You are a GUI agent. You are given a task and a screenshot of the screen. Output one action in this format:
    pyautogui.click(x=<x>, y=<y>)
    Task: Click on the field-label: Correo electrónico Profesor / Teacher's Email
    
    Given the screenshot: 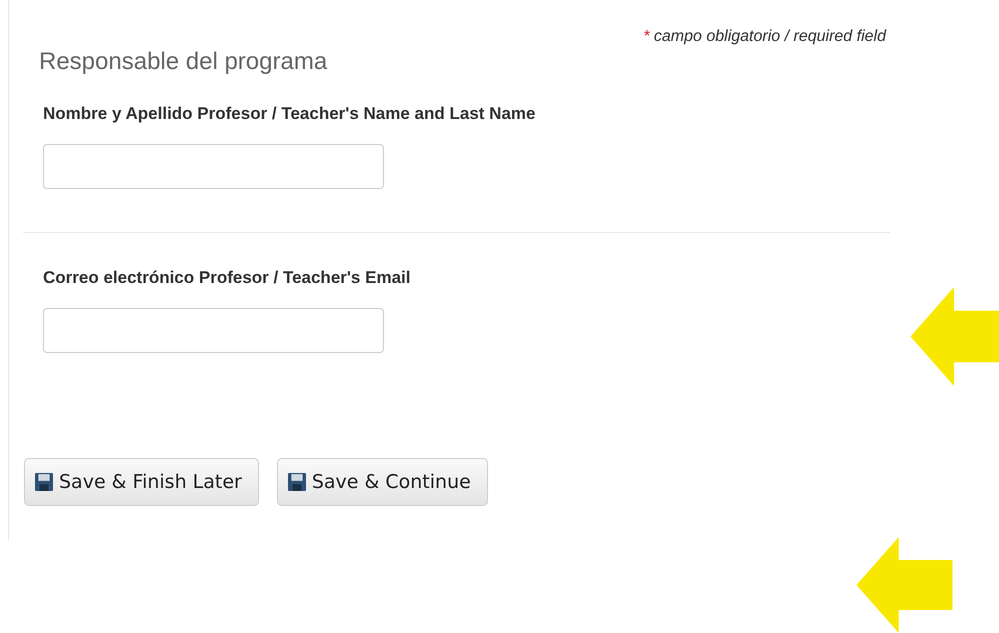 What is the action you would take?
    pyautogui.click(x=227, y=278)
    